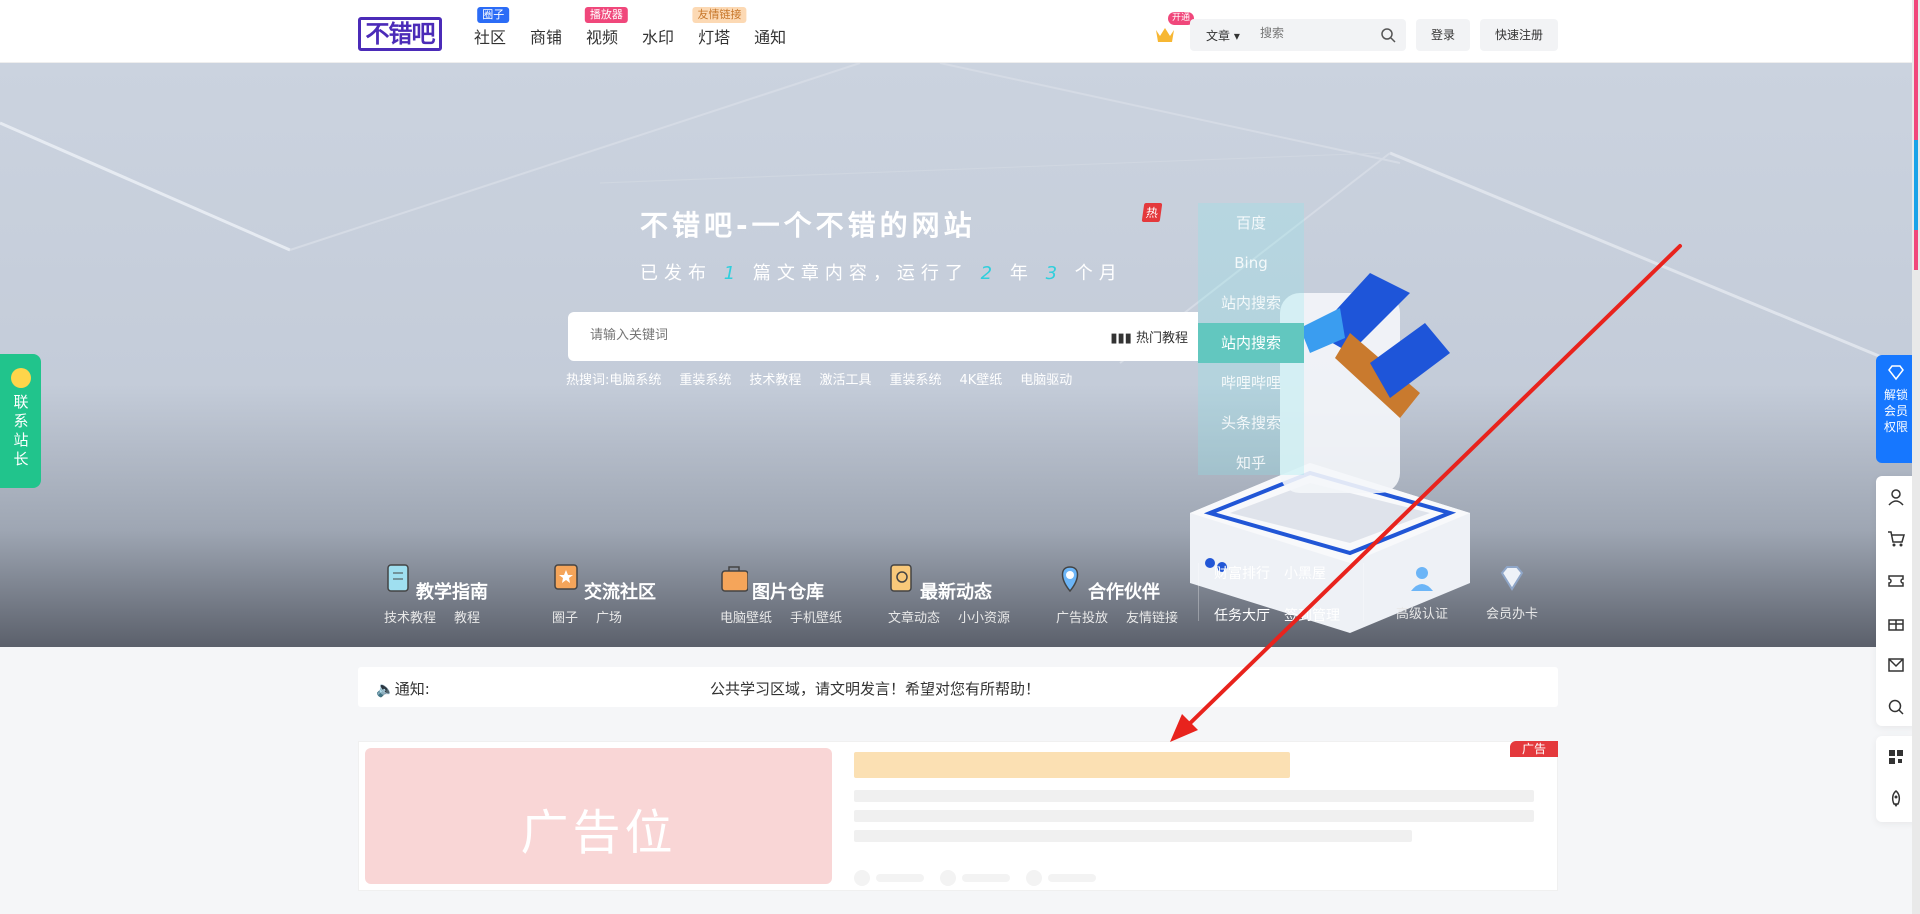 The width and height of the screenshot is (1920, 914). What do you see at coordinates (1124, 592) in the screenshot?
I see `category-title: 合作伙伴` at bounding box center [1124, 592].